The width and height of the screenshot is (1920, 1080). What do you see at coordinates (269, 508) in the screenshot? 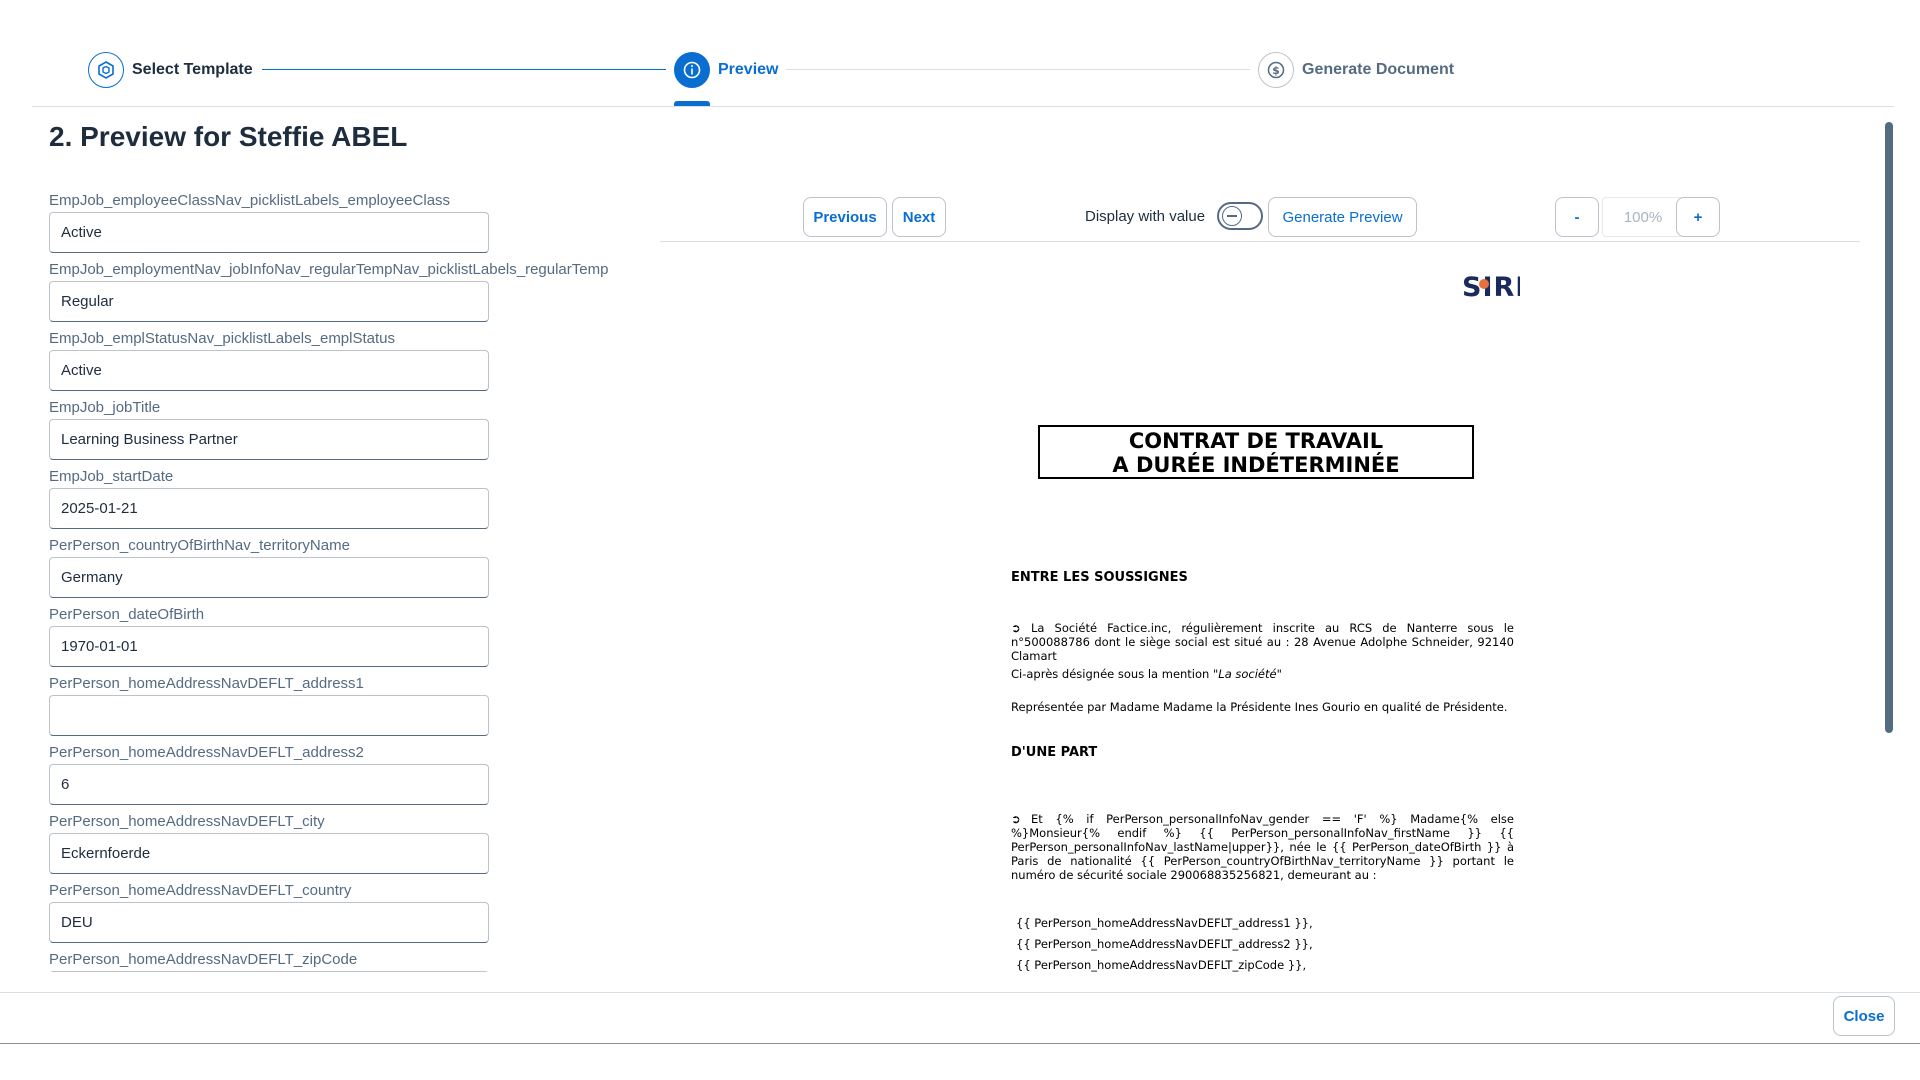
I see `start-date-input` at bounding box center [269, 508].